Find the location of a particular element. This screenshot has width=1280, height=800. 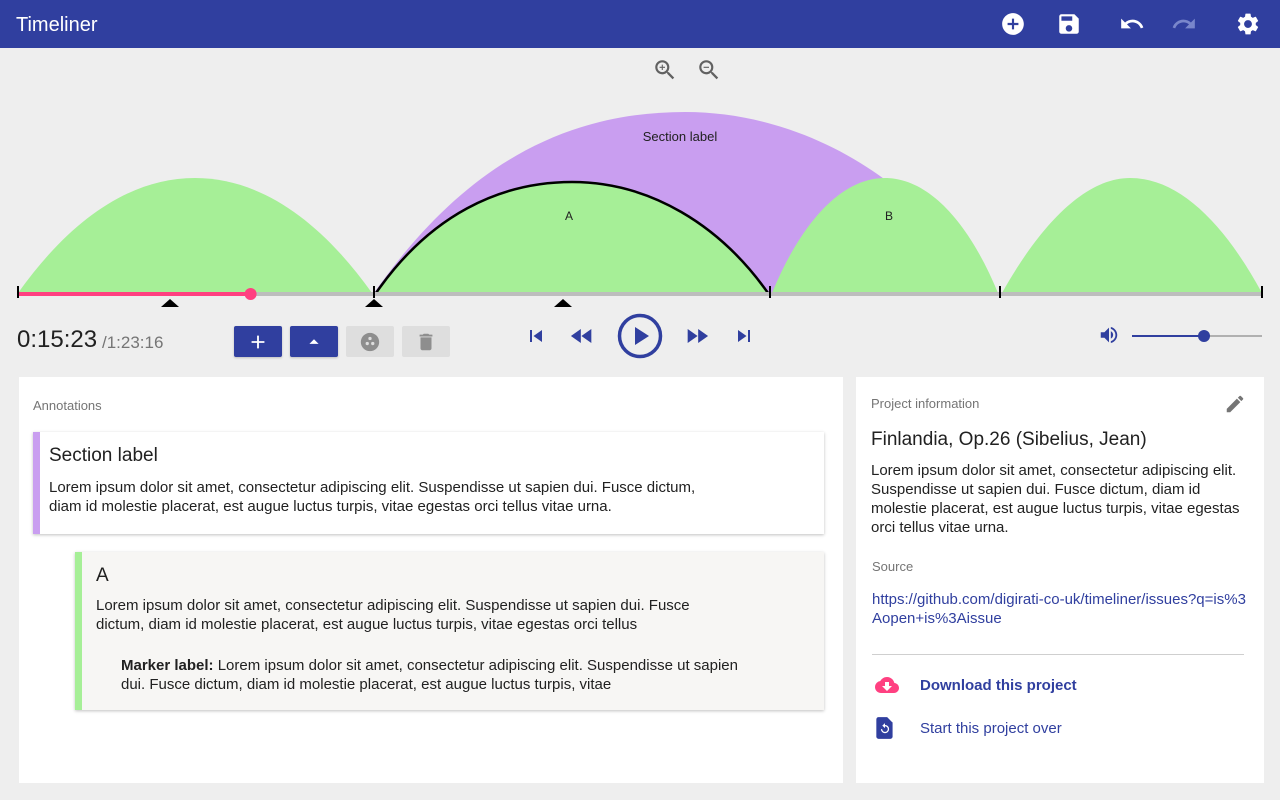

delete-button is located at coordinates (426, 341).